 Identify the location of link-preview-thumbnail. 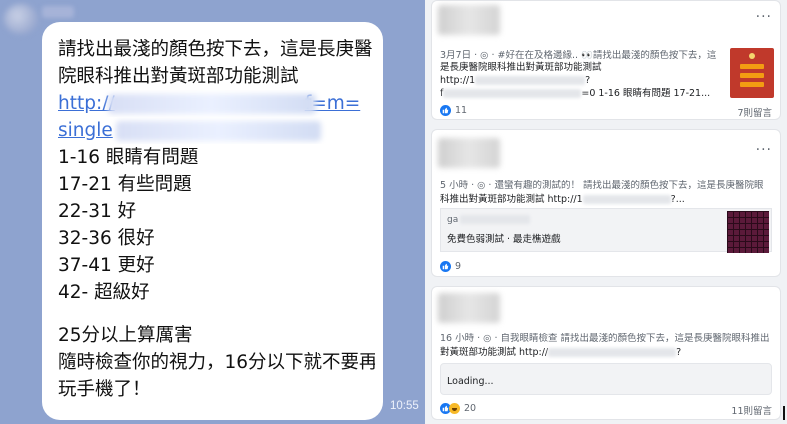
(748, 232).